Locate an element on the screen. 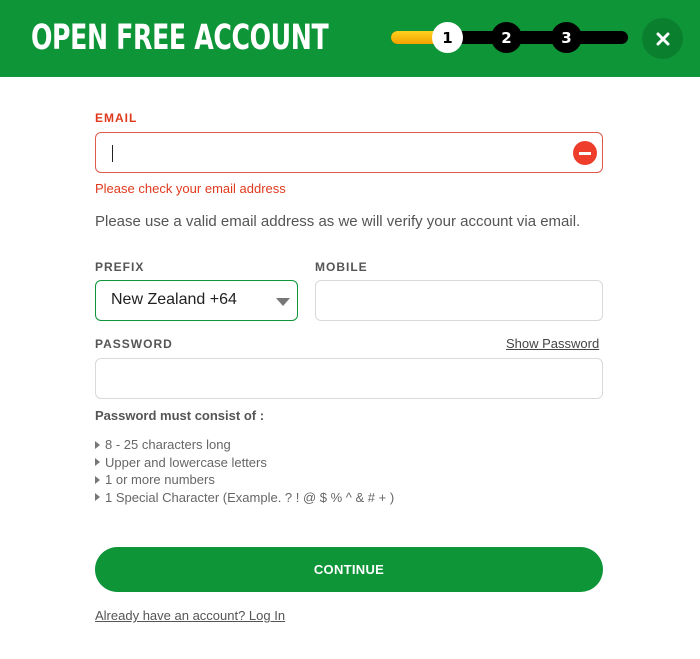  step-1: 1 is located at coordinates (447, 37).